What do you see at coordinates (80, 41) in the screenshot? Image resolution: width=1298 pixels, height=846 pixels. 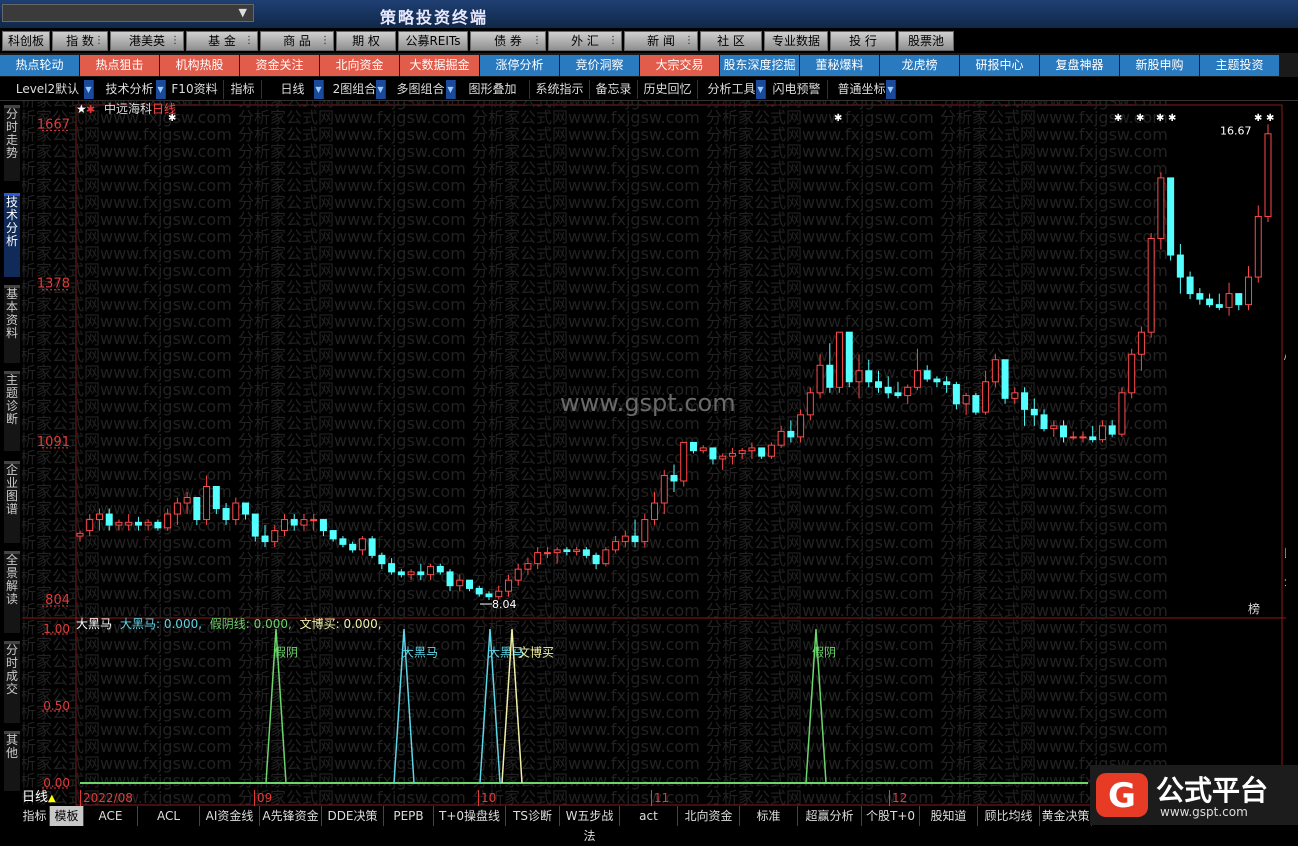 I see `menu-item-1: 指 数 ⋮` at bounding box center [80, 41].